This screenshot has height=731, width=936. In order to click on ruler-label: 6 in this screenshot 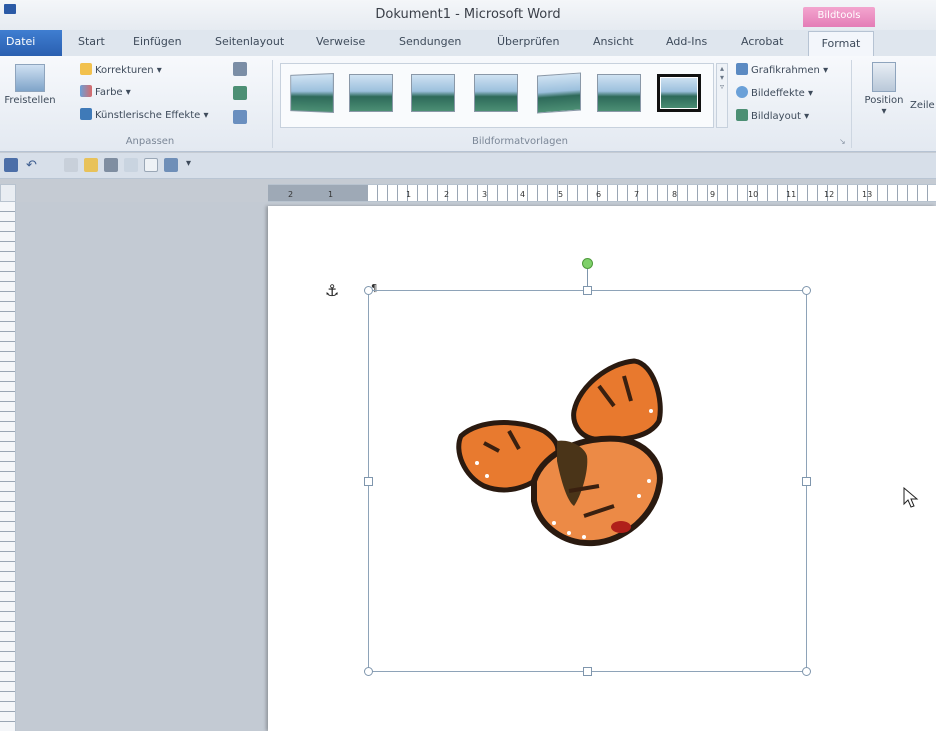, I will do `click(598, 194)`.